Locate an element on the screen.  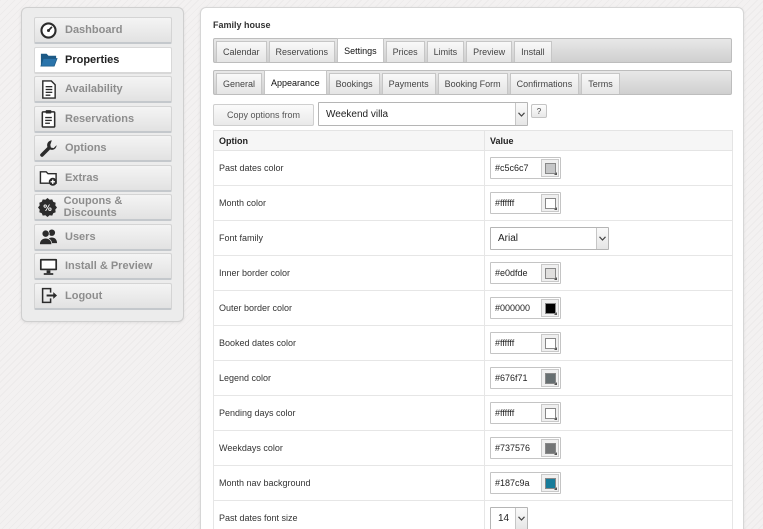
select-value: 14 is located at coordinates (504, 518).